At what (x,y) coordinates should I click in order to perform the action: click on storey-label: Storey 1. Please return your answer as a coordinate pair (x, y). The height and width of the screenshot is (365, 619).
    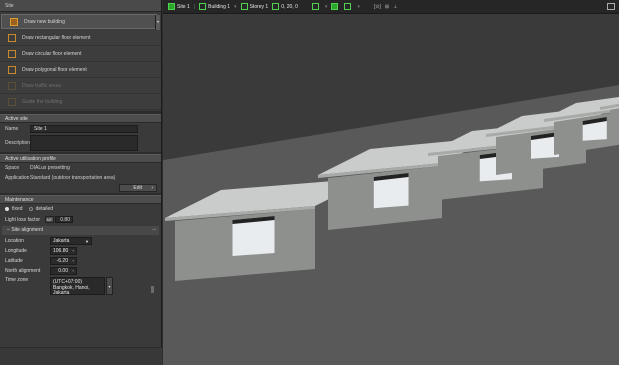
    Looking at the image, I should click on (259, 6).